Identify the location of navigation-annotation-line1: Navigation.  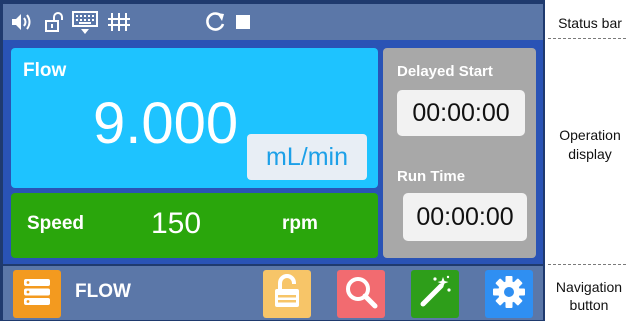
(589, 287).